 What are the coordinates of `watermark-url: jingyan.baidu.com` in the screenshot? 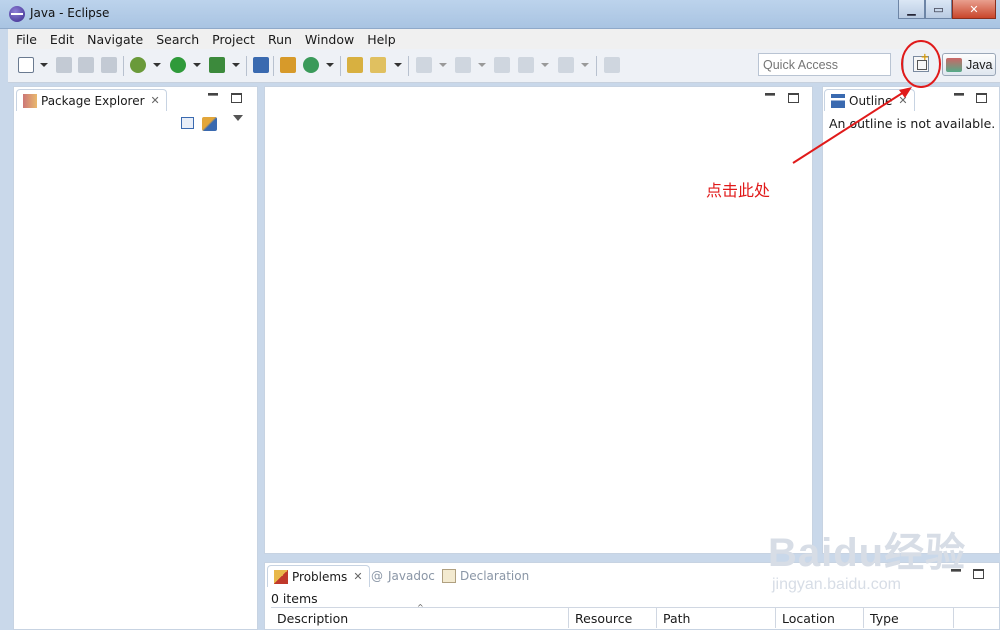 It's located at (836, 584).